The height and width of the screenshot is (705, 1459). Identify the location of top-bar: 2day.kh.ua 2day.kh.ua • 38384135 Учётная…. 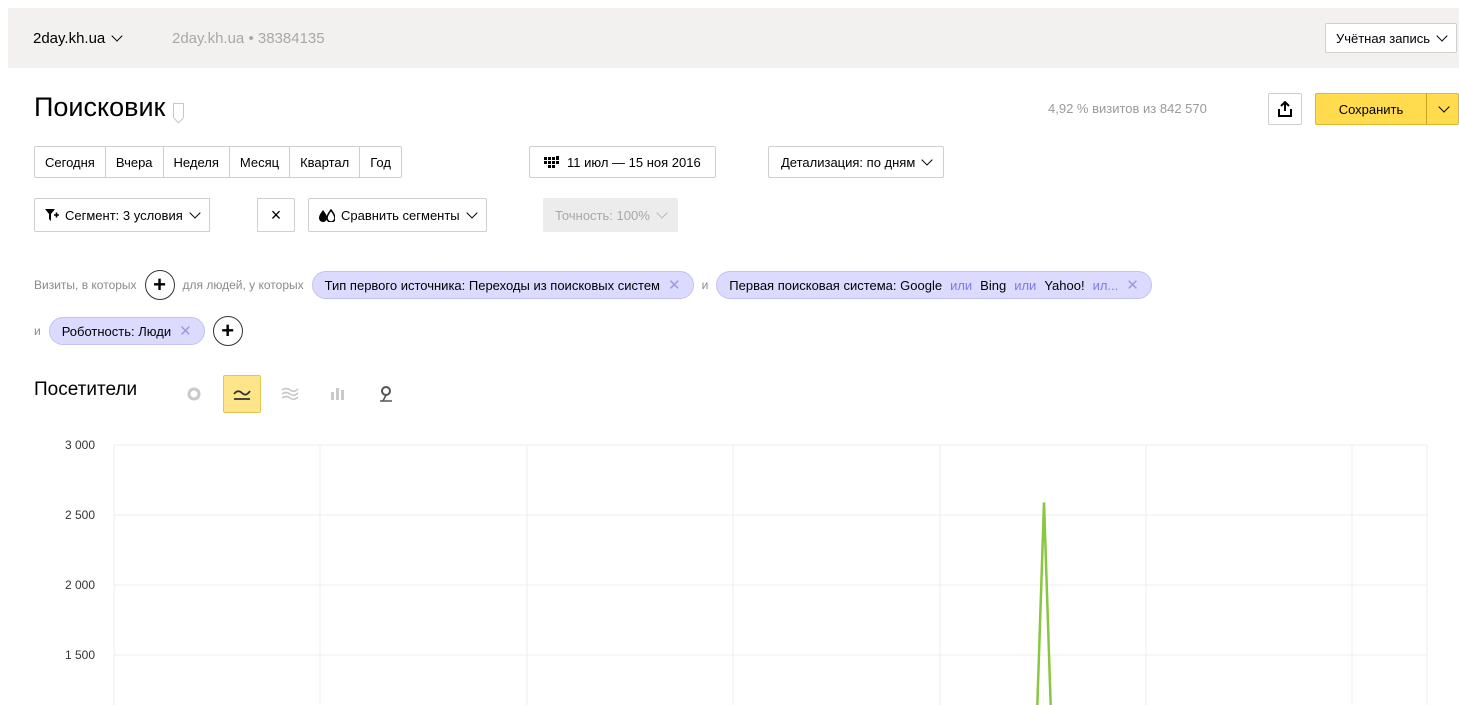
(733, 38).